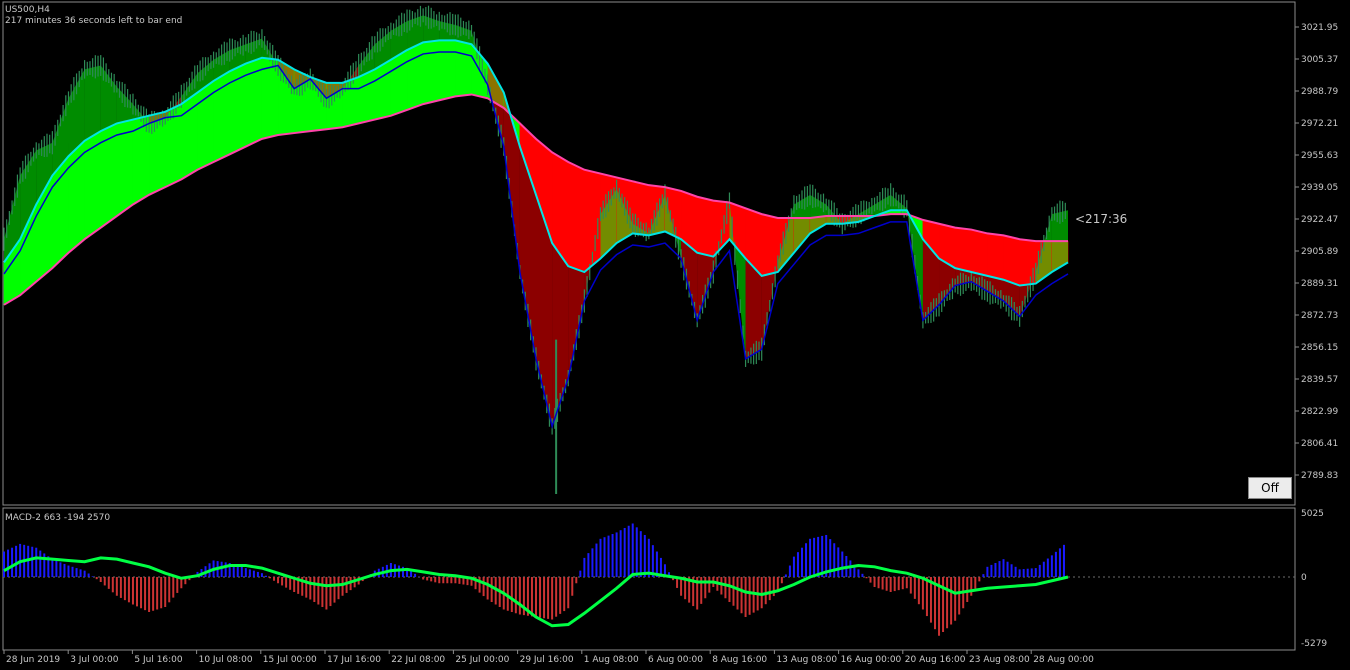  I want to click on time-tick-label: 20 Aug 16:00, so click(935, 660).